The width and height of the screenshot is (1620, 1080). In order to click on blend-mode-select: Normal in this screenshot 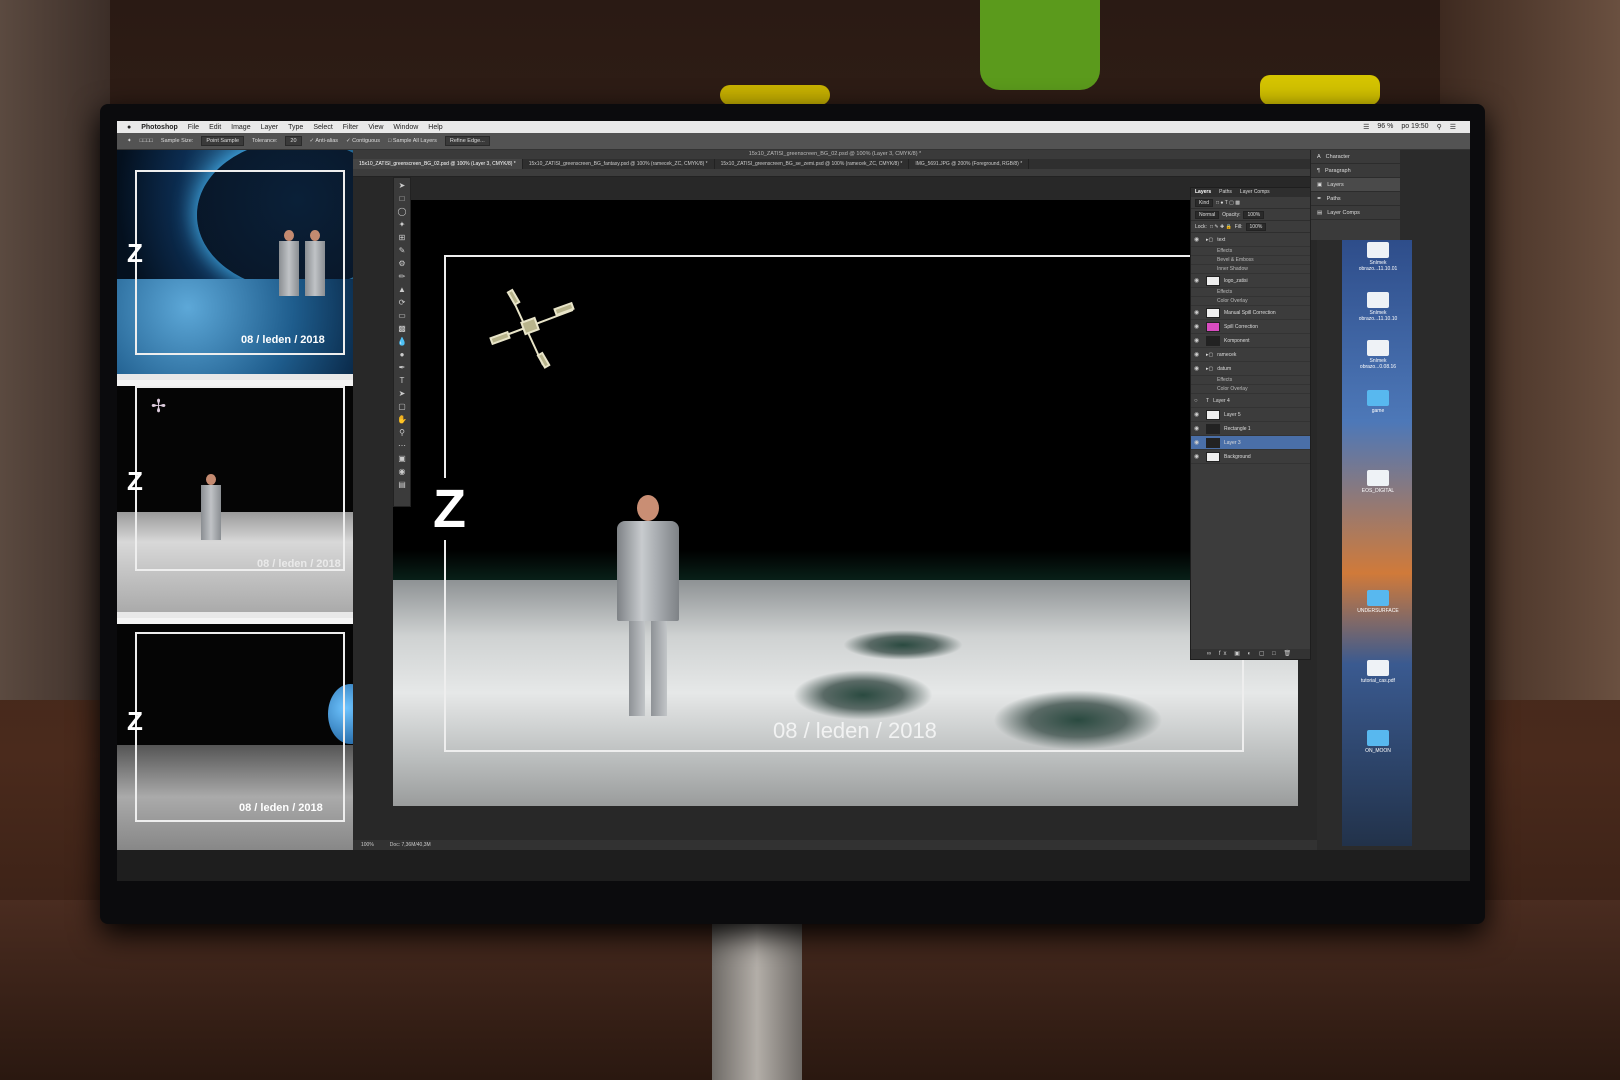, I will do `click(1207, 214)`.